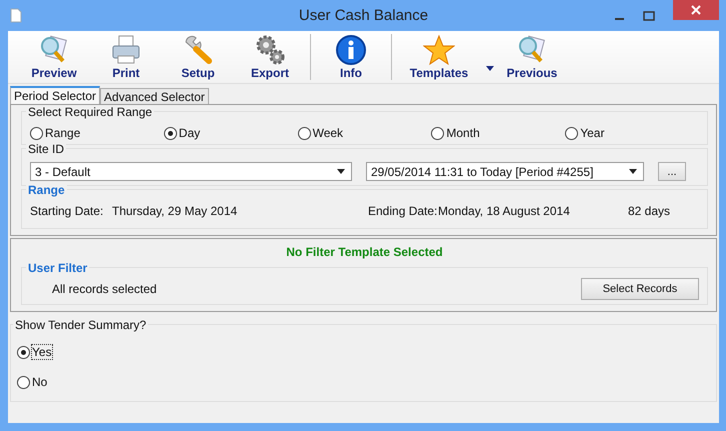  Describe the element at coordinates (191, 171) in the screenshot. I see `site-dropdown: 3 - Default` at that location.